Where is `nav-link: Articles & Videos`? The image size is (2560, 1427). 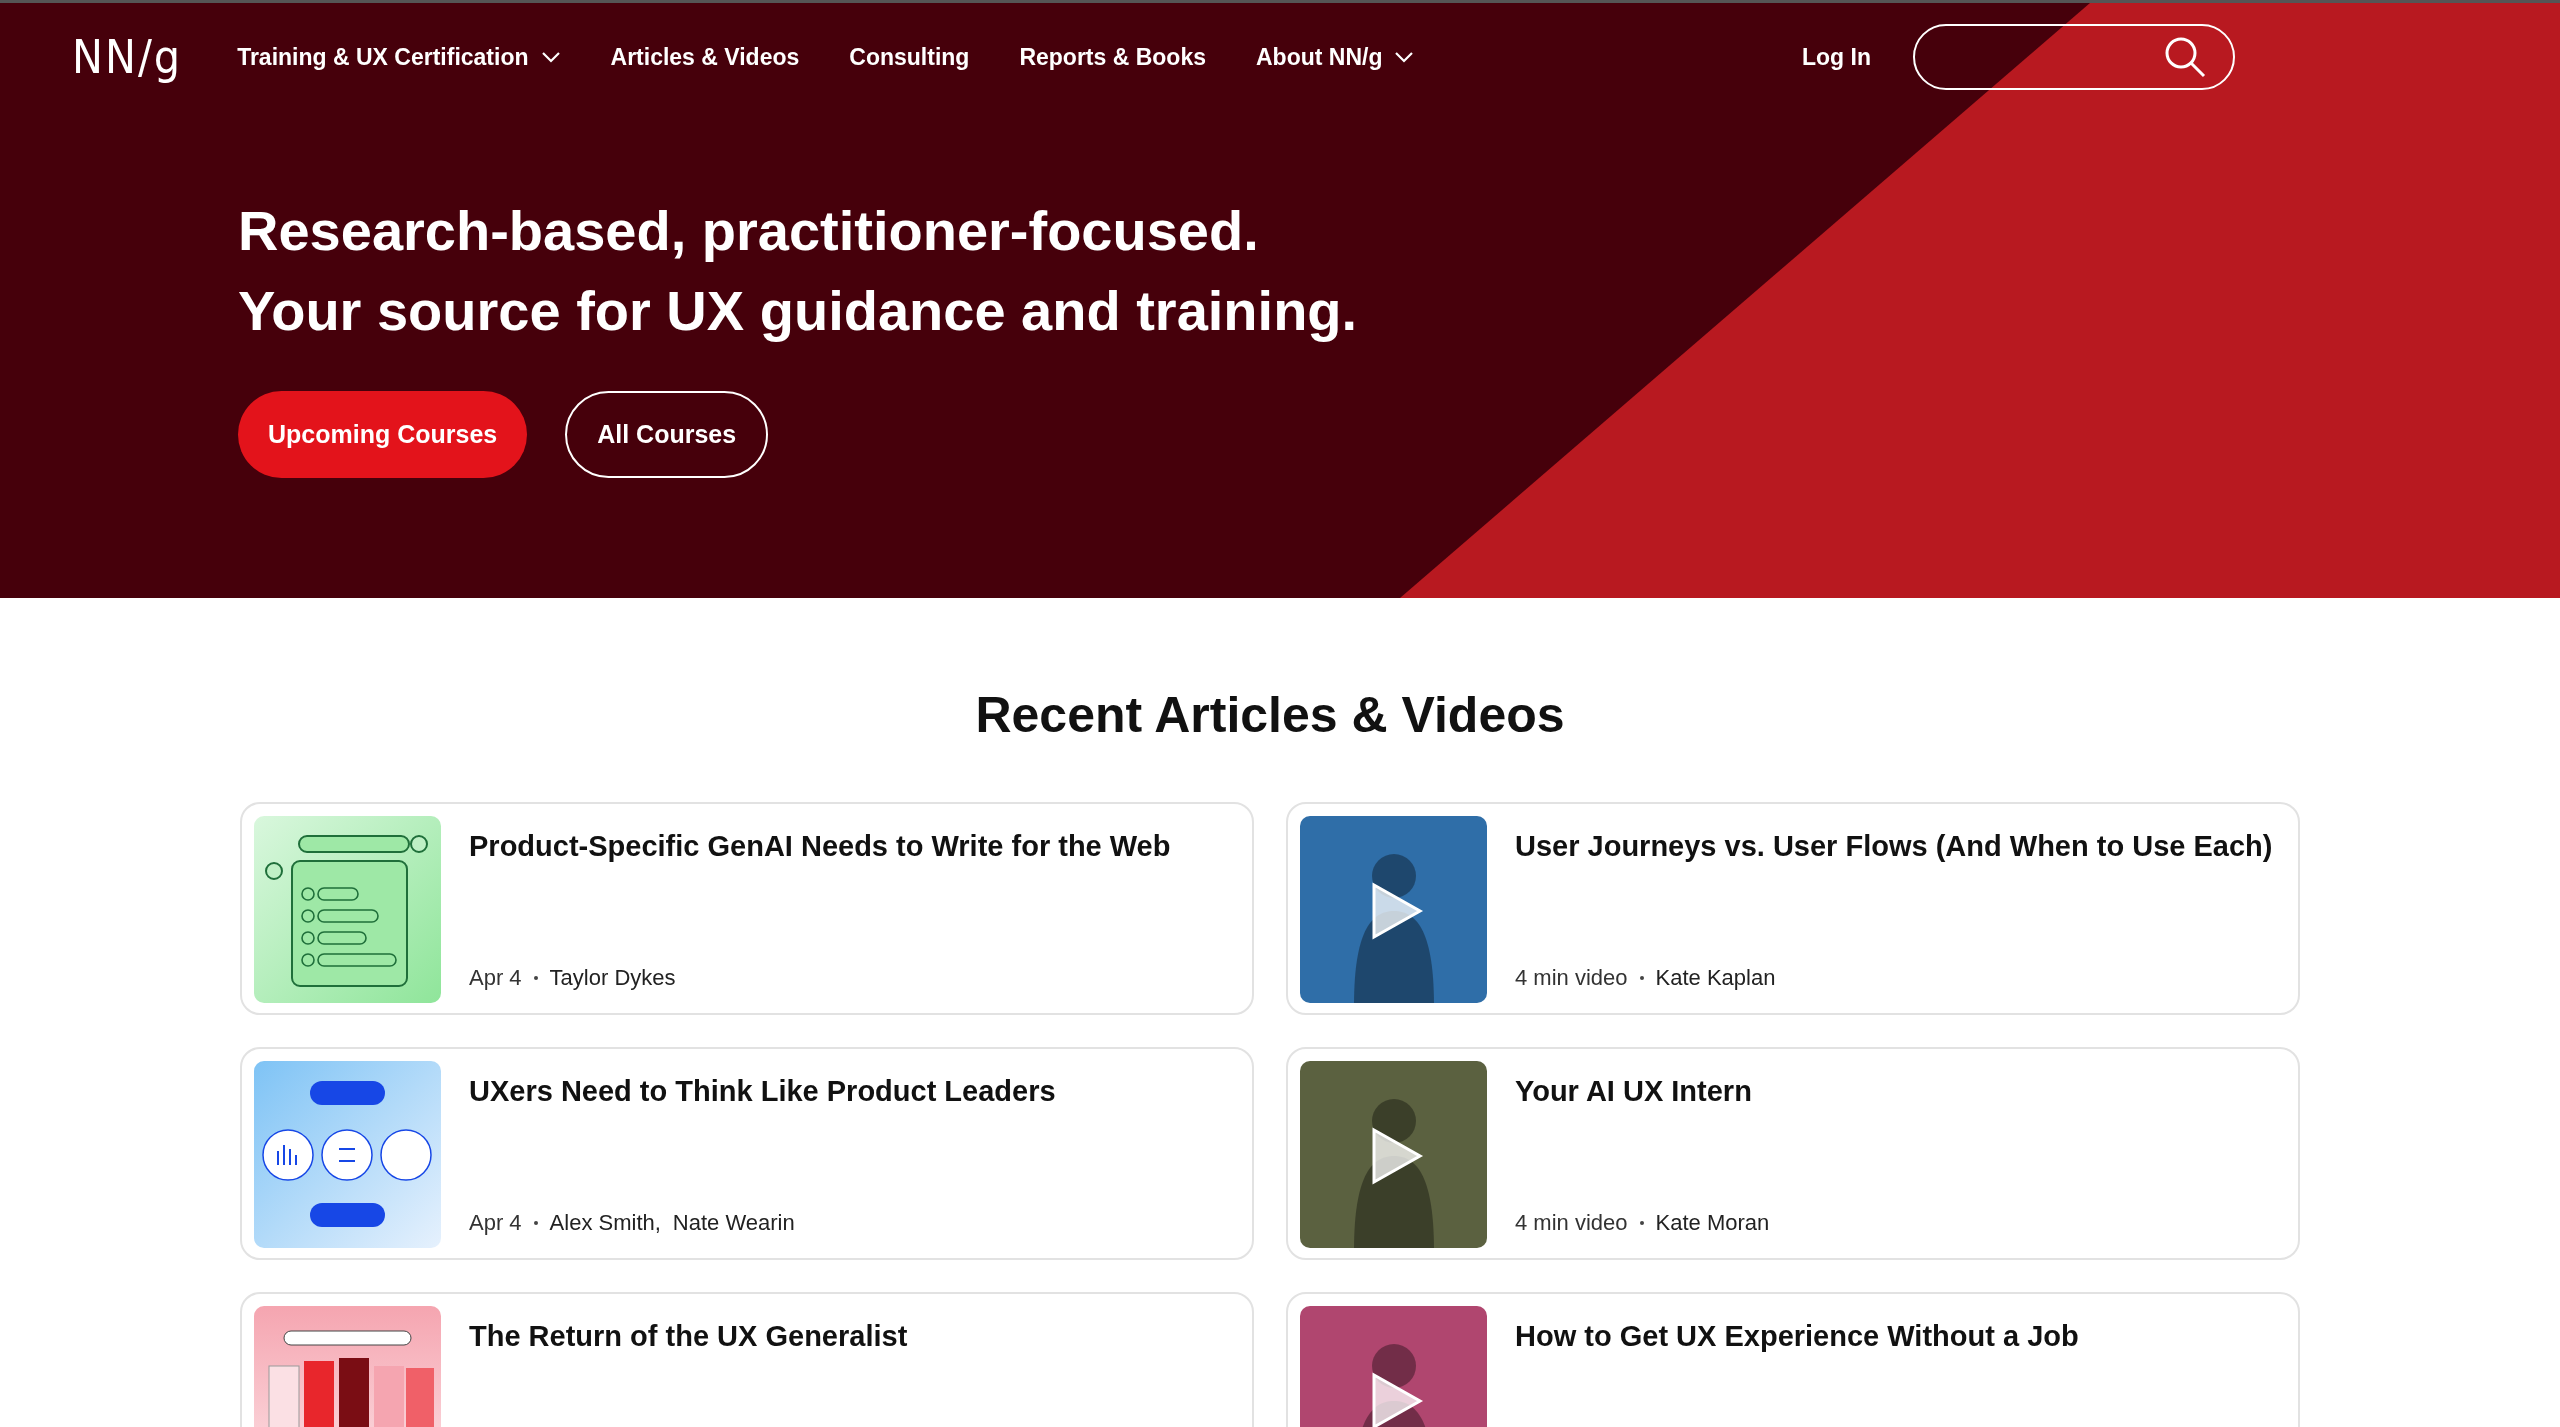
nav-link: Articles & Videos is located at coordinates (705, 57).